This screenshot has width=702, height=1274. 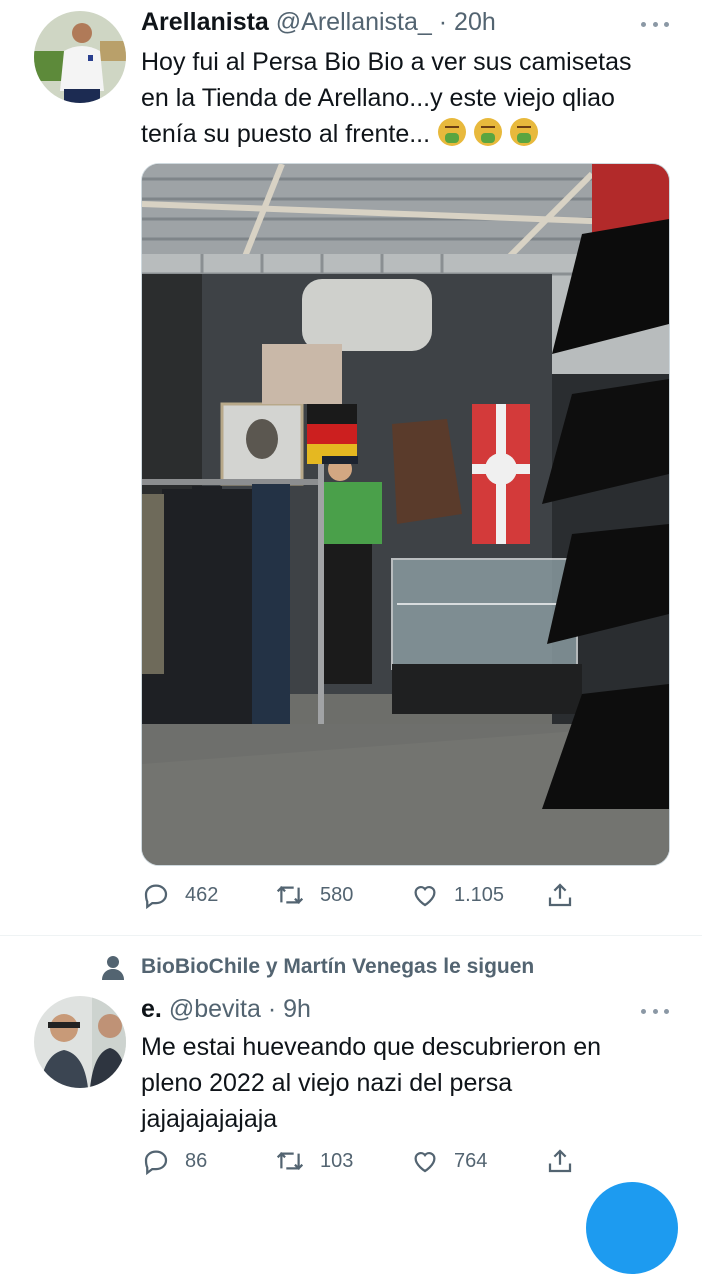 I want to click on display-name: e., so click(x=151, y=1009).